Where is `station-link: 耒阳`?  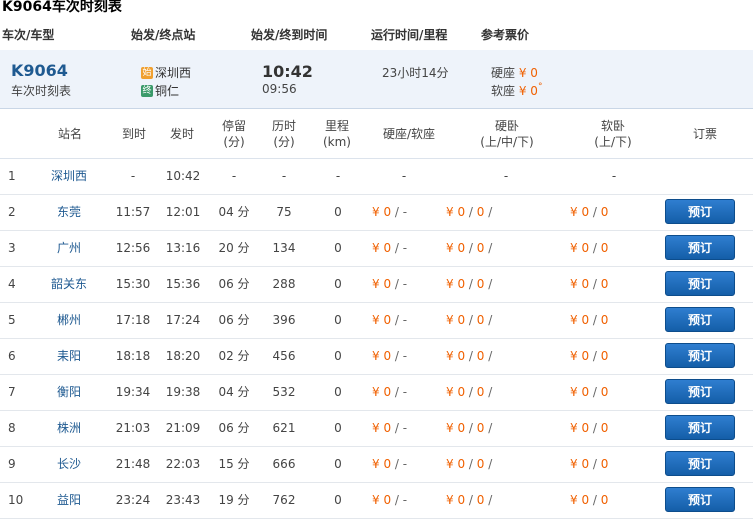
station-link: 耒阳 is located at coordinates (69, 356).